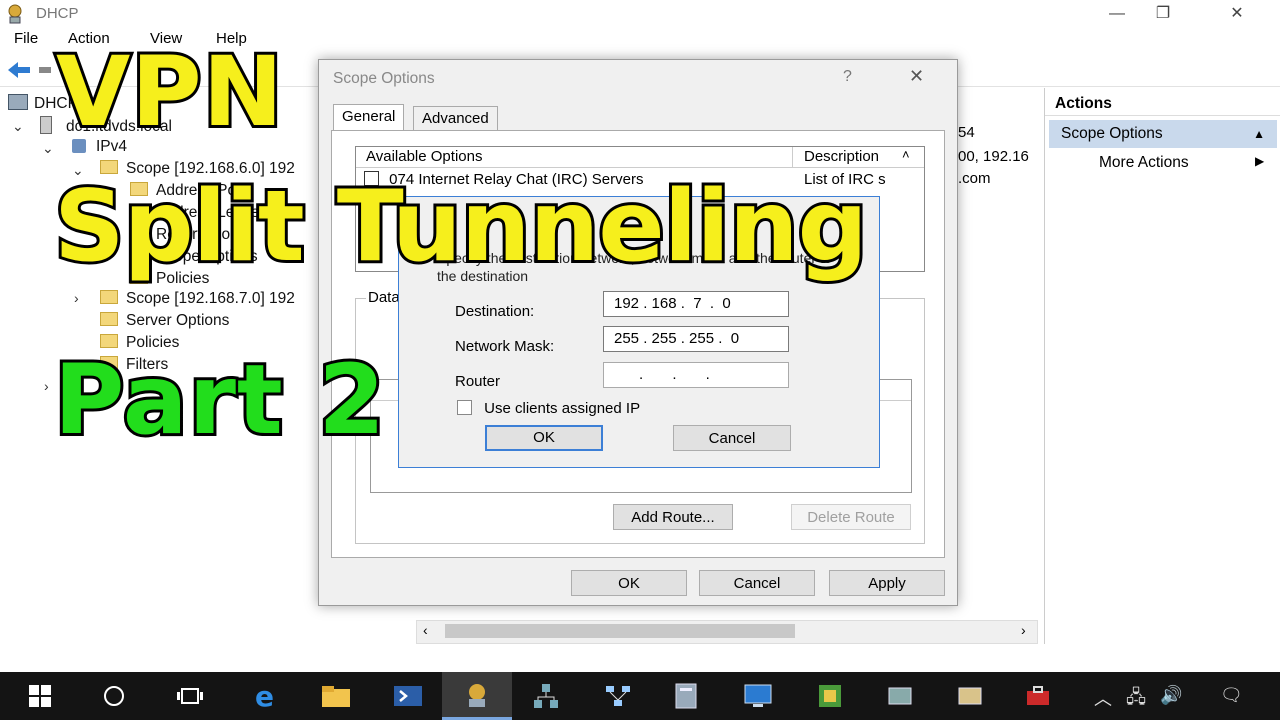  Describe the element at coordinates (46, 125) in the screenshot. I see `server-icon` at that location.